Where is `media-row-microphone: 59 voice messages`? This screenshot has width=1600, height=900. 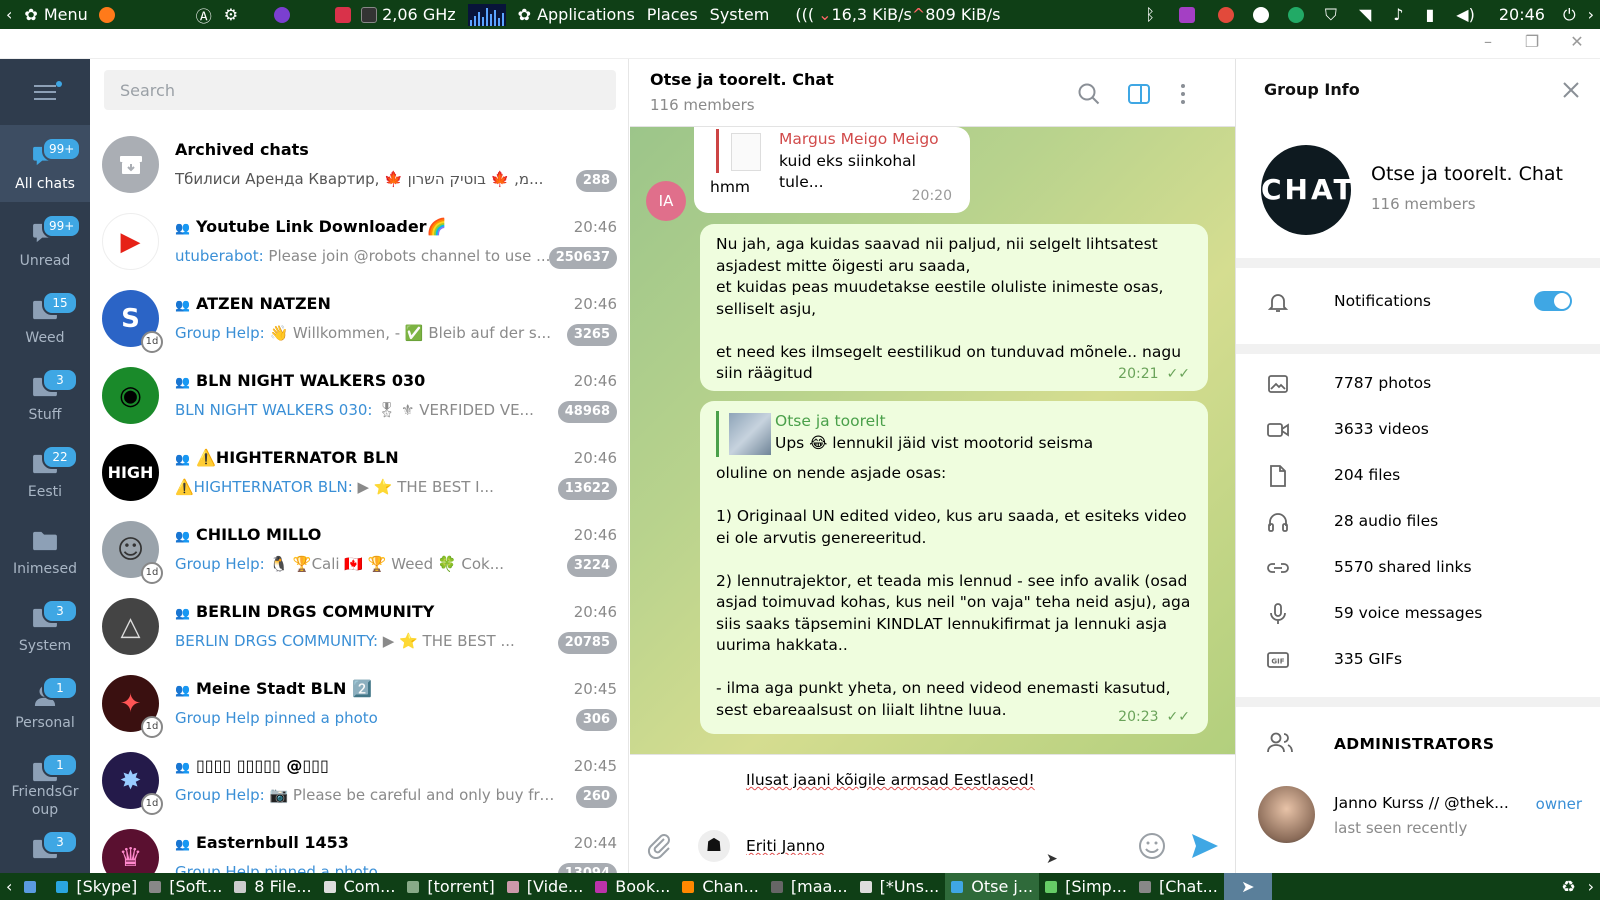
media-row-microphone: 59 voice messages is located at coordinates (1418, 614).